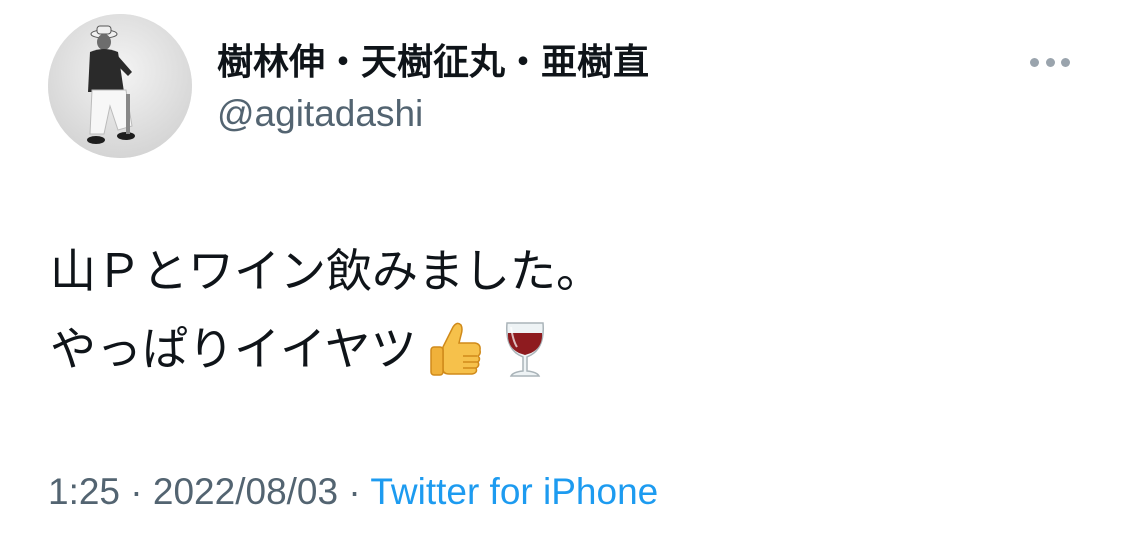 The height and width of the screenshot is (545, 1125). I want to click on user-handle: @agitadashi, so click(320, 114).